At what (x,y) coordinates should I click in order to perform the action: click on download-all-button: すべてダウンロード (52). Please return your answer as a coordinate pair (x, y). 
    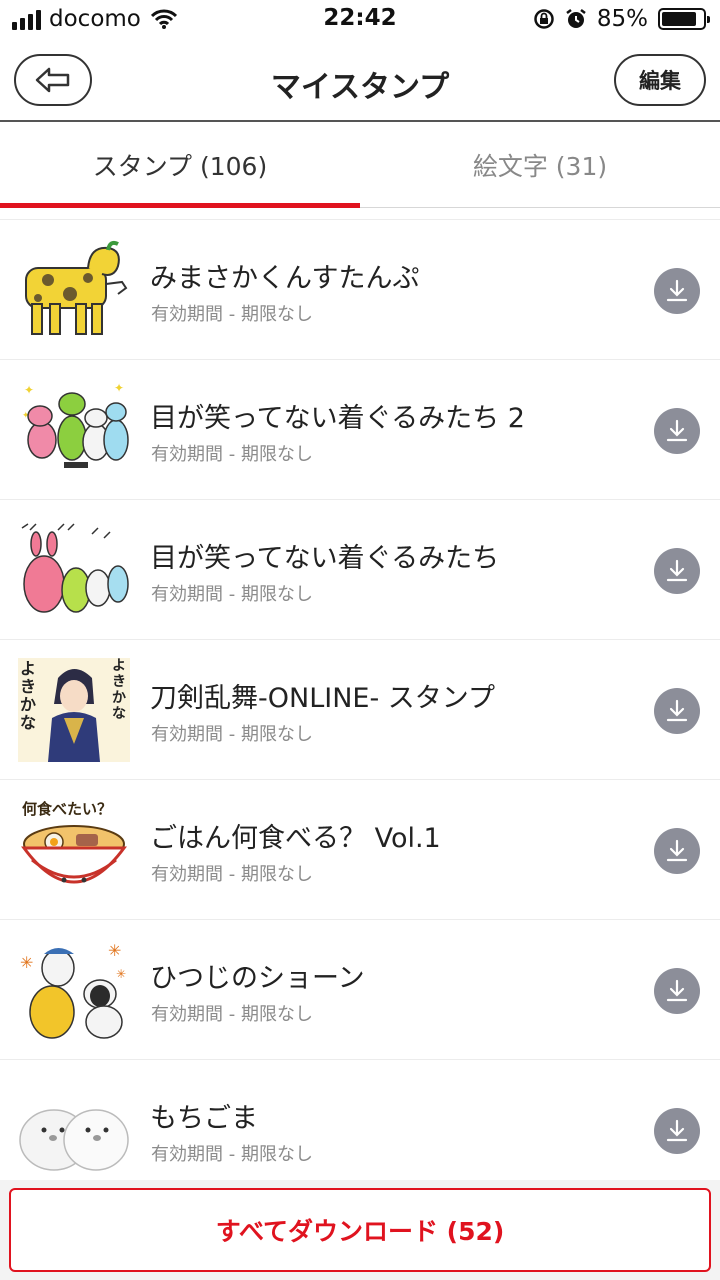
    Looking at the image, I should click on (360, 1230).